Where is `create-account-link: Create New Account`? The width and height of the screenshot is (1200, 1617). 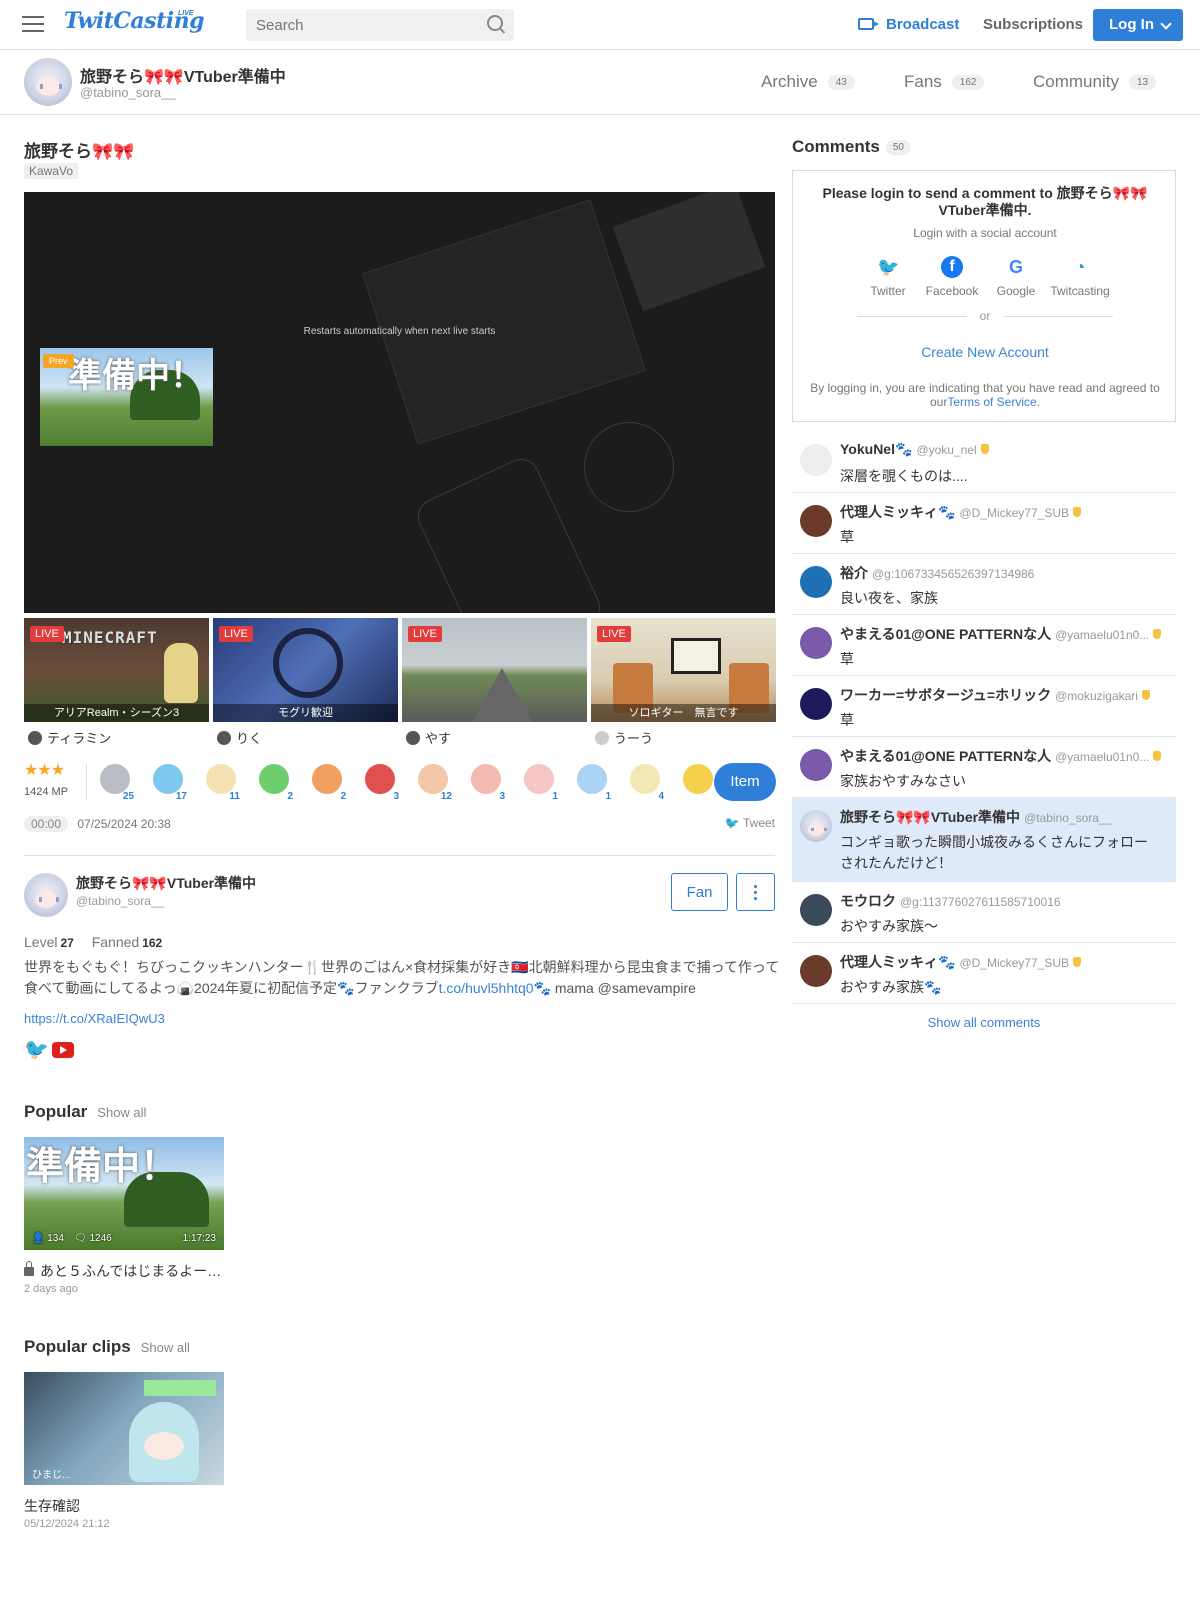 create-account-link: Create New Account is located at coordinates (985, 352).